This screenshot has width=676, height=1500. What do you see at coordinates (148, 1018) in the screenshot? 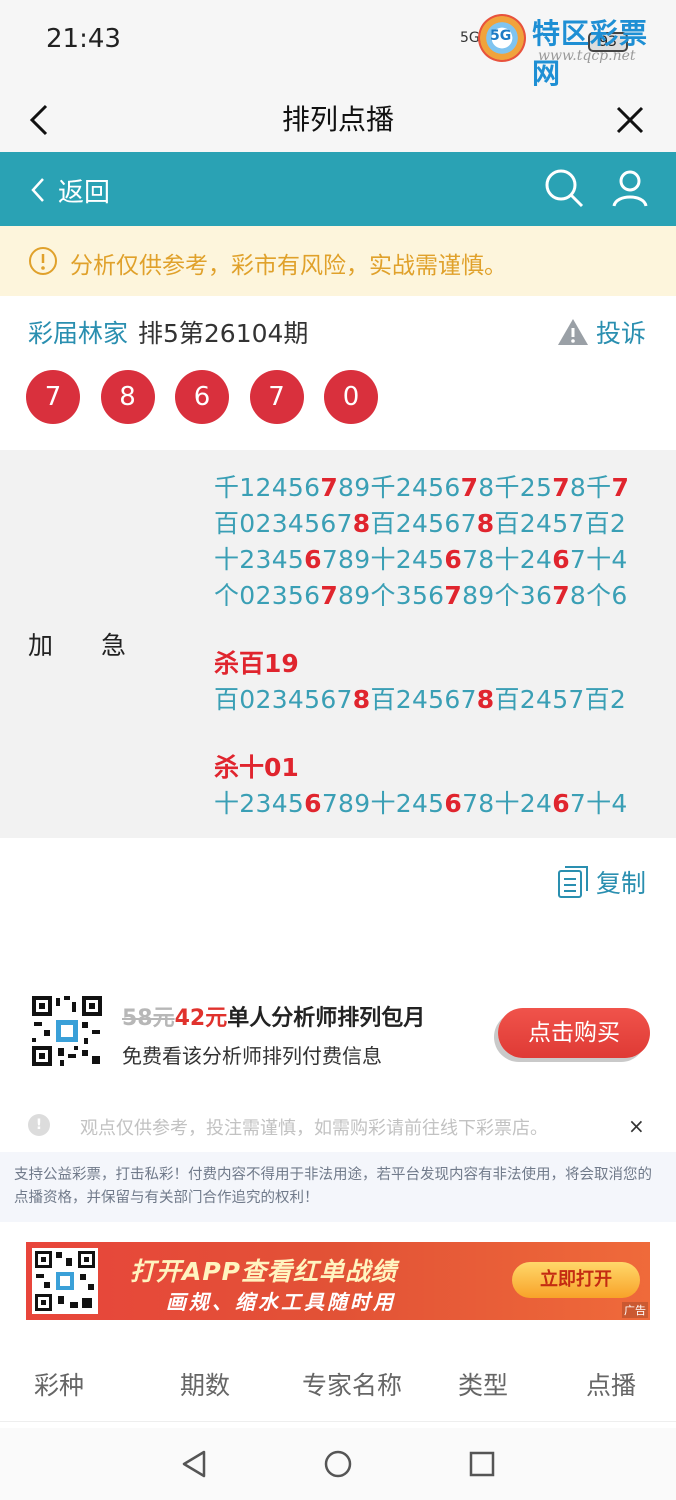
I see `old-price: 58元` at bounding box center [148, 1018].